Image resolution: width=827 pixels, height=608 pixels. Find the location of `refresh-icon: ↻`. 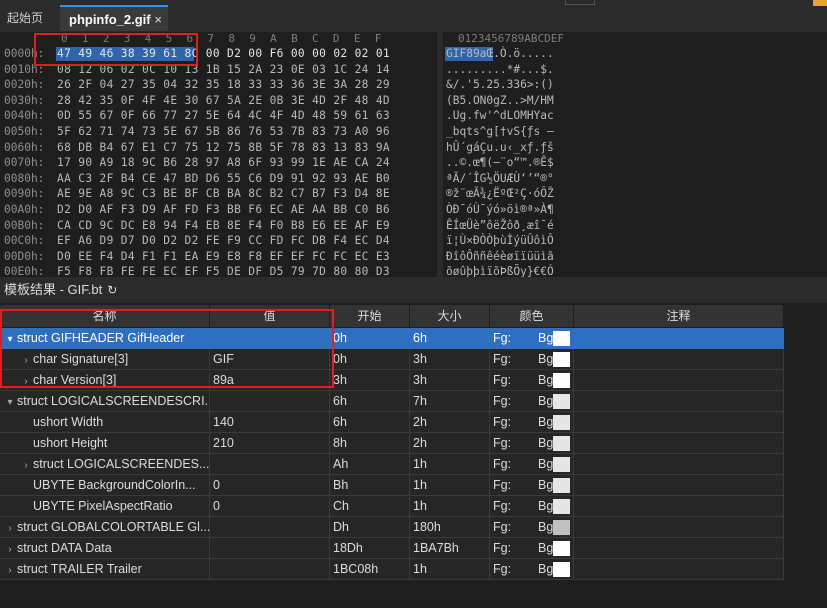

refresh-icon: ↻ is located at coordinates (112, 290).